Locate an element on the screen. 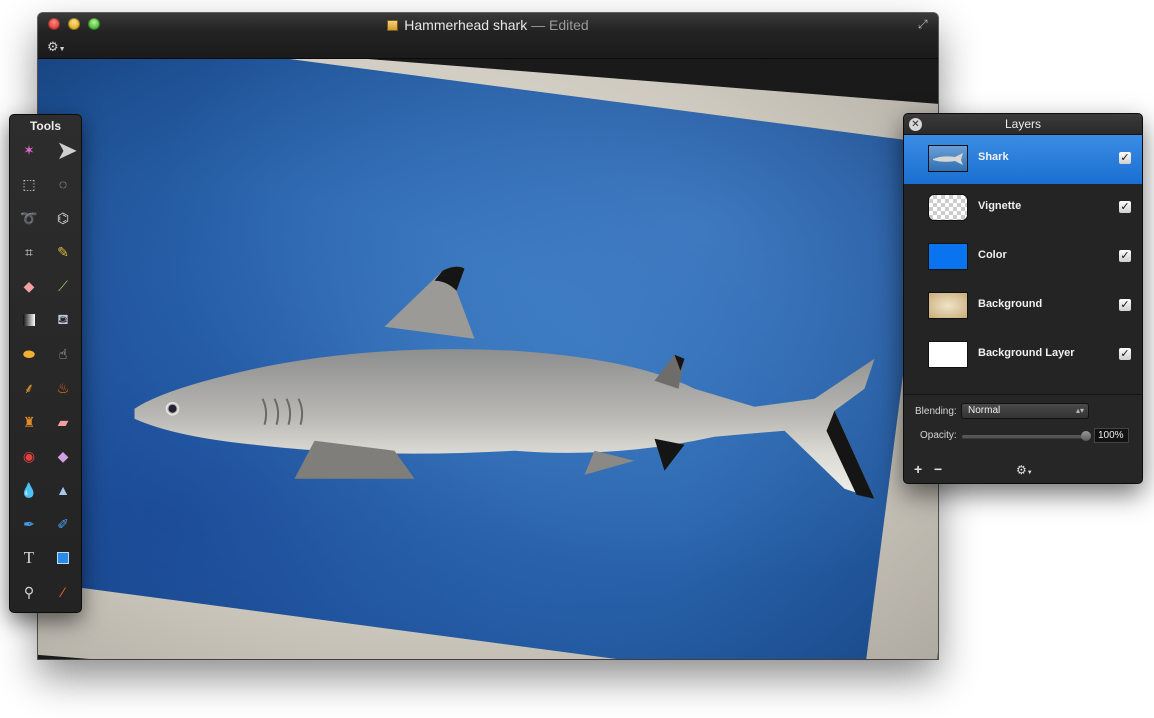  type-icon: T is located at coordinates (29, 558).